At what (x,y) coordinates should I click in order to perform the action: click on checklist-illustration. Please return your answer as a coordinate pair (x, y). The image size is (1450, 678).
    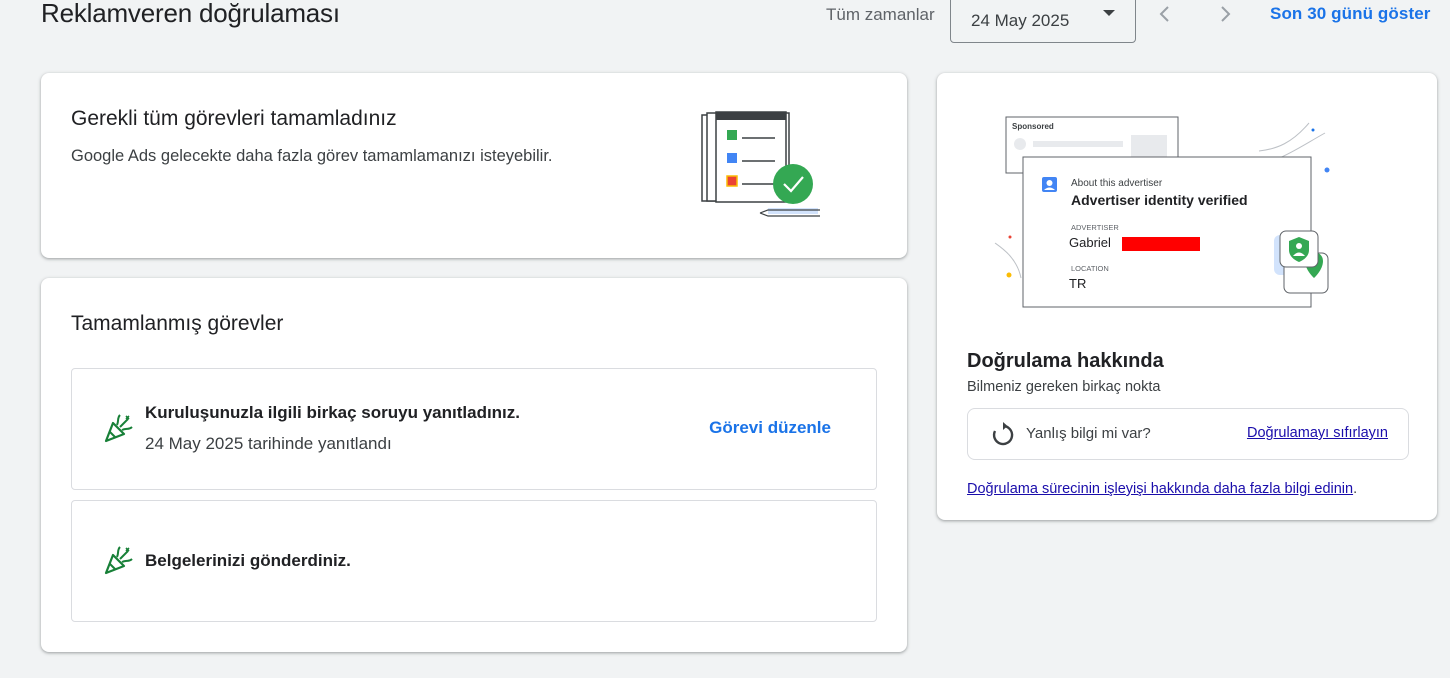
    Looking at the image, I should click on (760, 164).